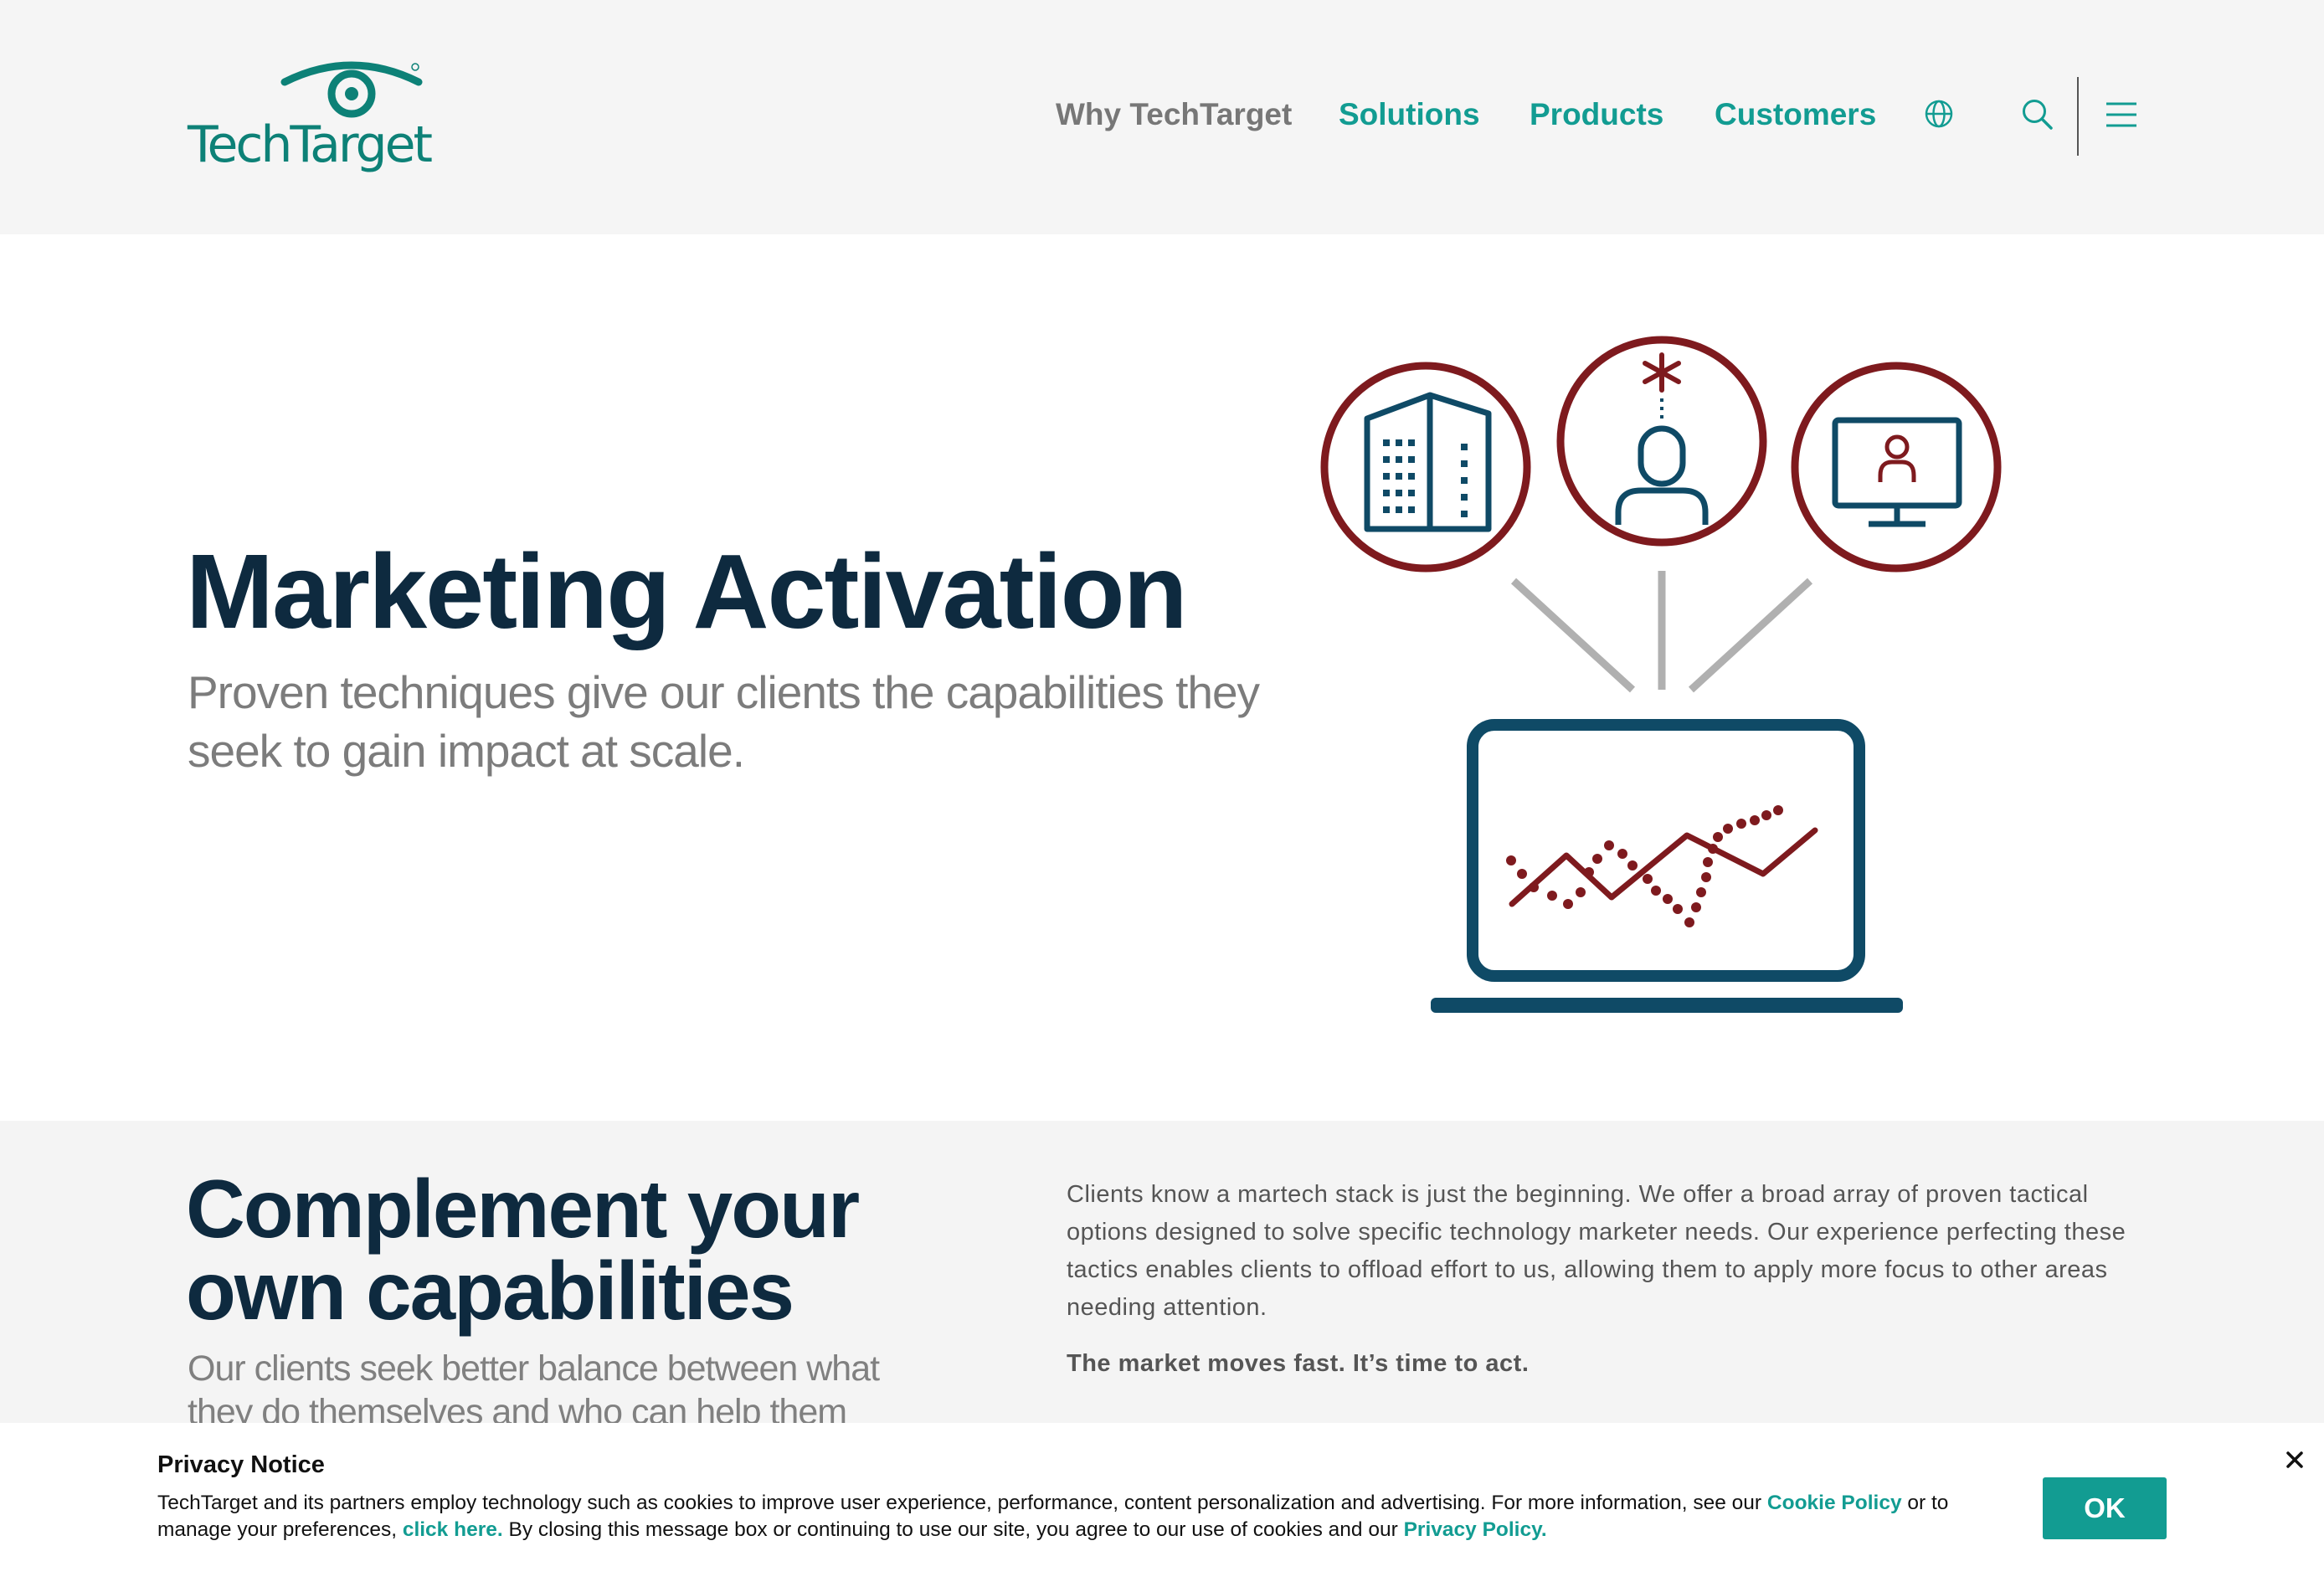 Image resolution: width=2324 pixels, height=1587 pixels. Describe the element at coordinates (1795, 115) in the screenshot. I see `nav-customers: Customers` at that location.